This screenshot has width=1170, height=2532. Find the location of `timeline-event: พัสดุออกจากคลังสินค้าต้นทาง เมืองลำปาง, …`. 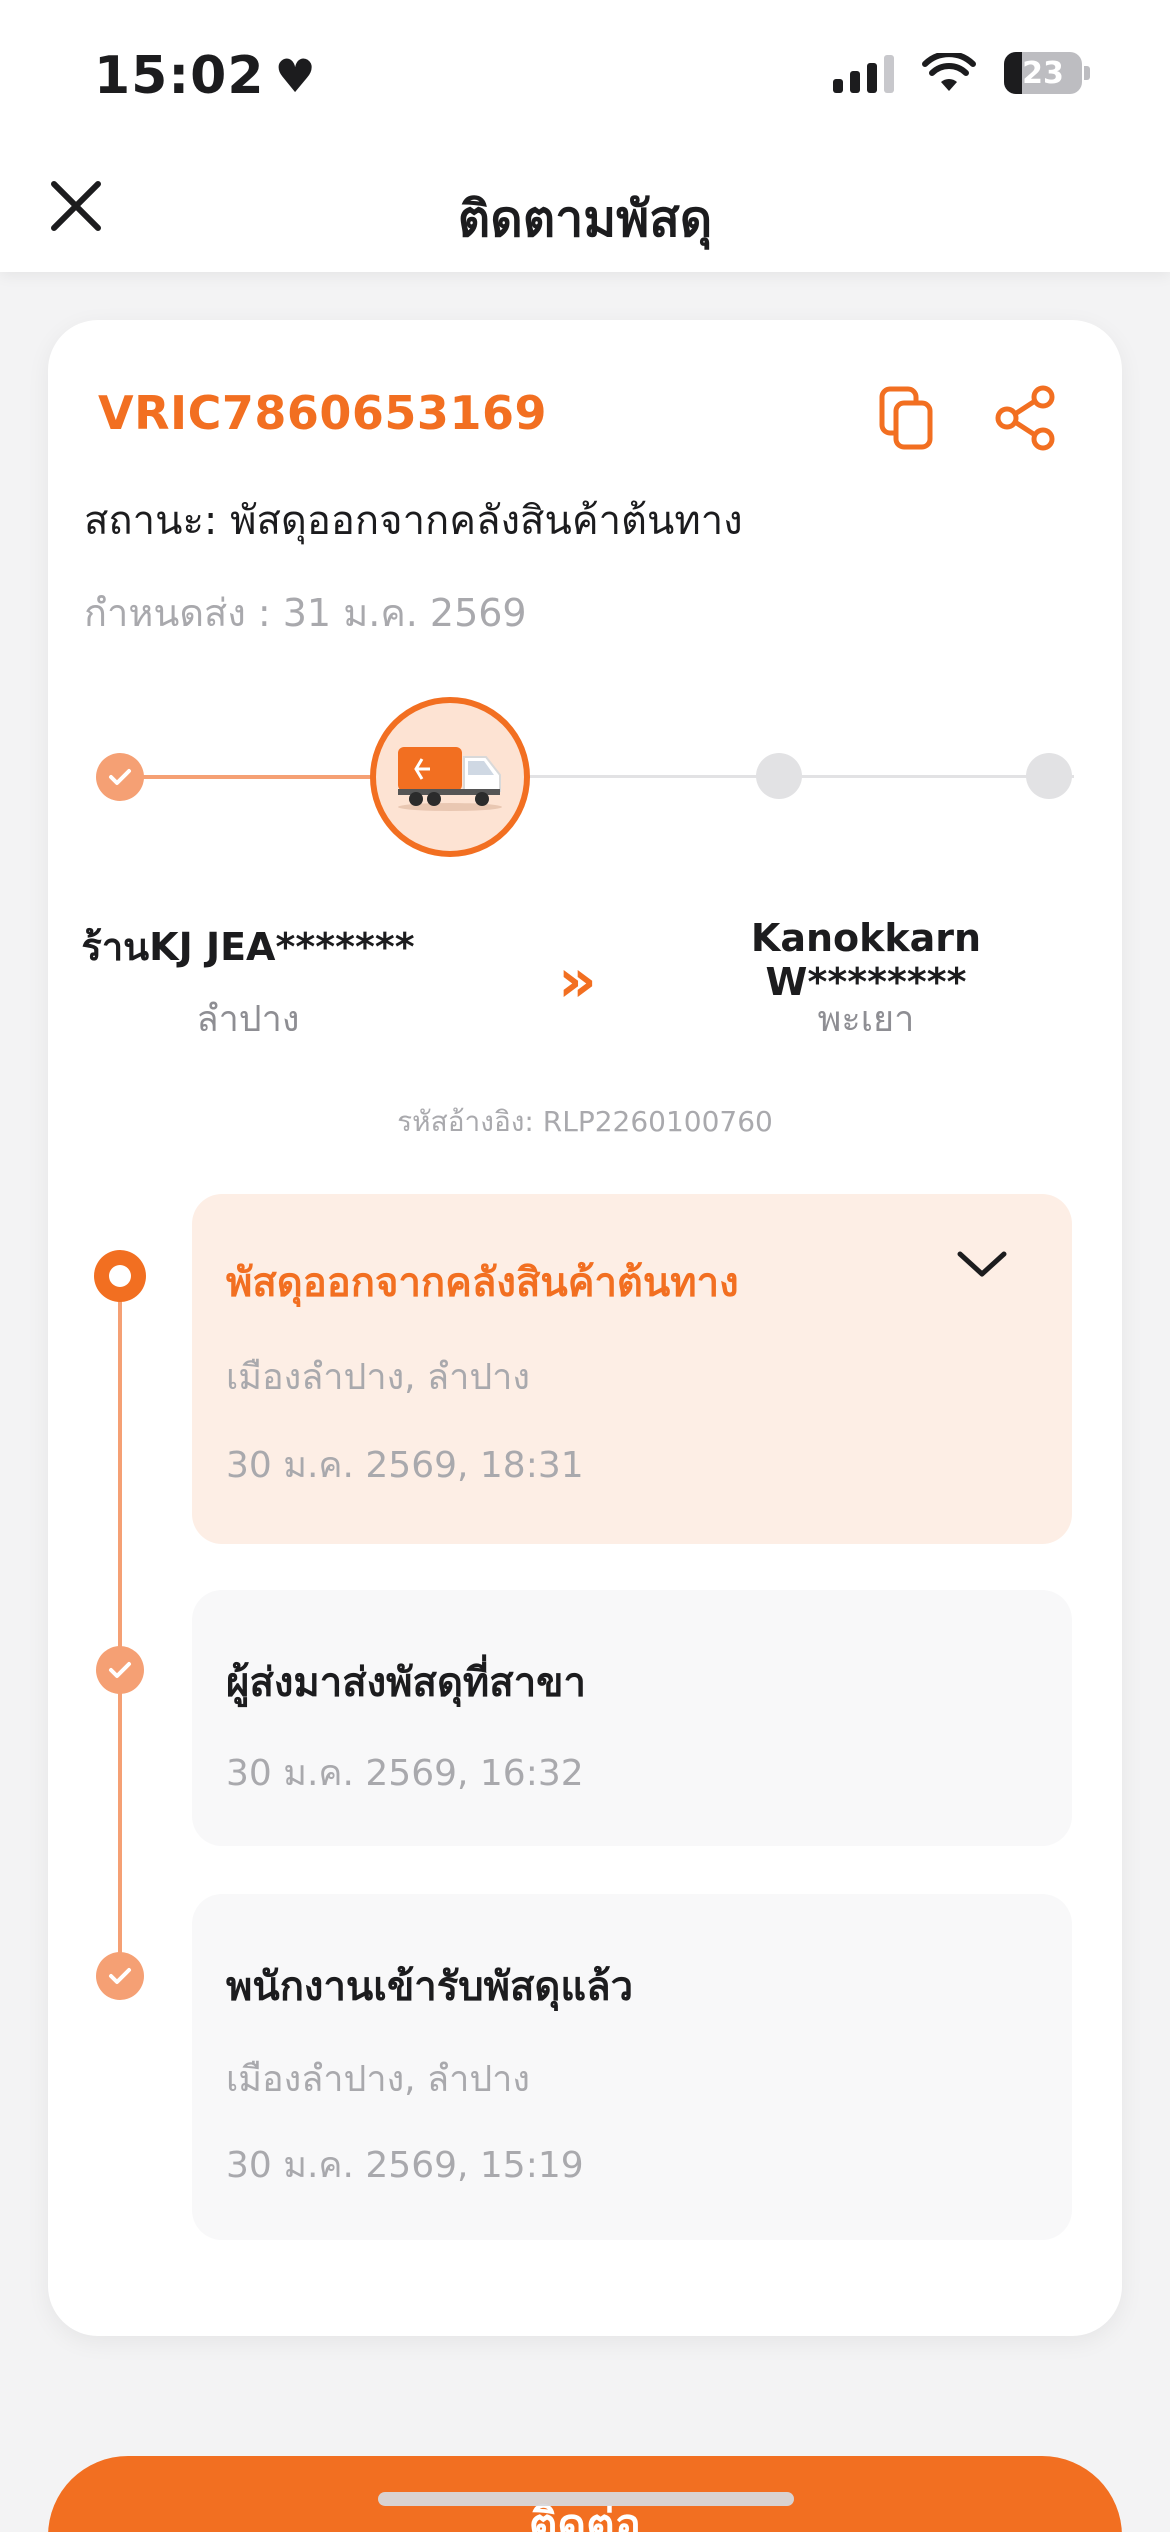

timeline-event: พัสดุออกจากคลังสินค้าต้นทาง เมืองลำปาง, … is located at coordinates (632, 1369).